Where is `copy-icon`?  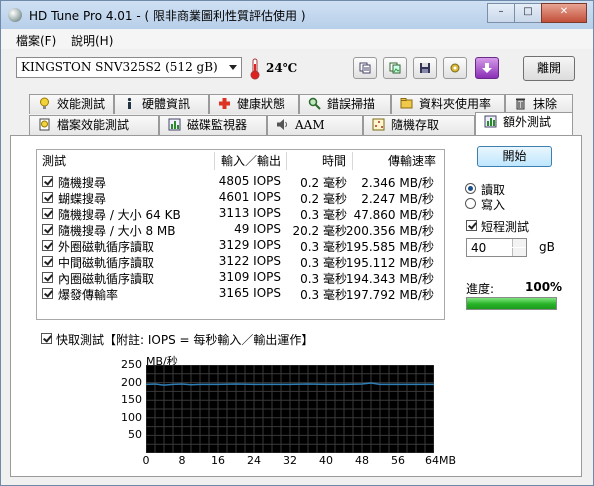 copy-icon is located at coordinates (365, 68).